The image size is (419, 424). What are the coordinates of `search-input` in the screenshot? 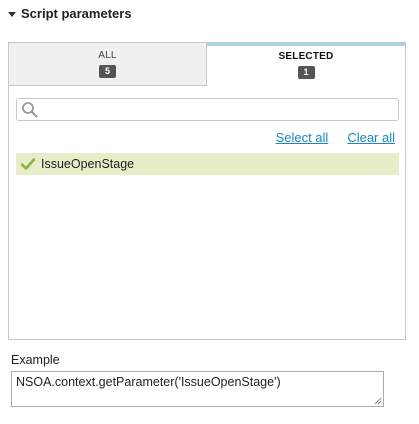 It's located at (216, 109).